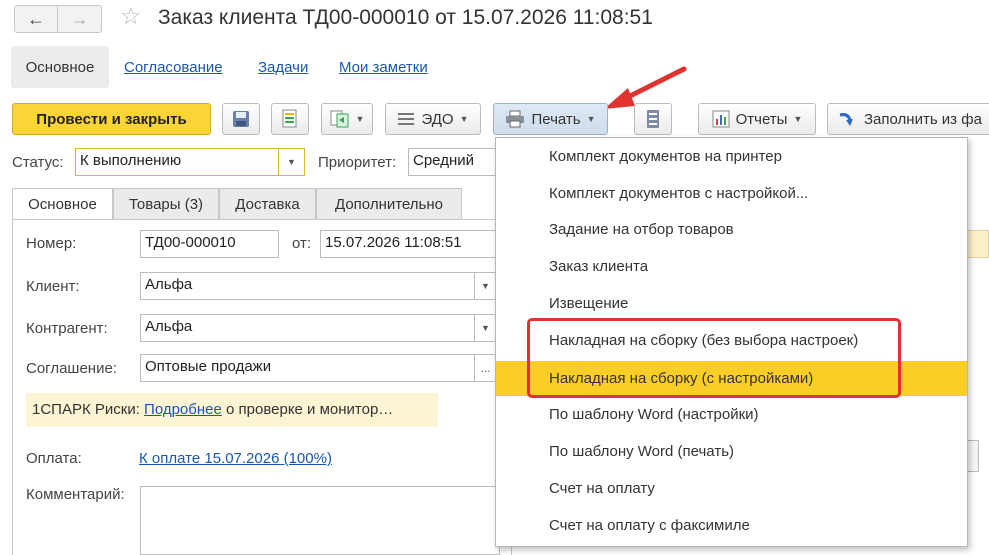 The width and height of the screenshot is (989, 555). Describe the element at coordinates (731, 488) in the screenshot. I see `menu-item: Счет на оплату` at that location.